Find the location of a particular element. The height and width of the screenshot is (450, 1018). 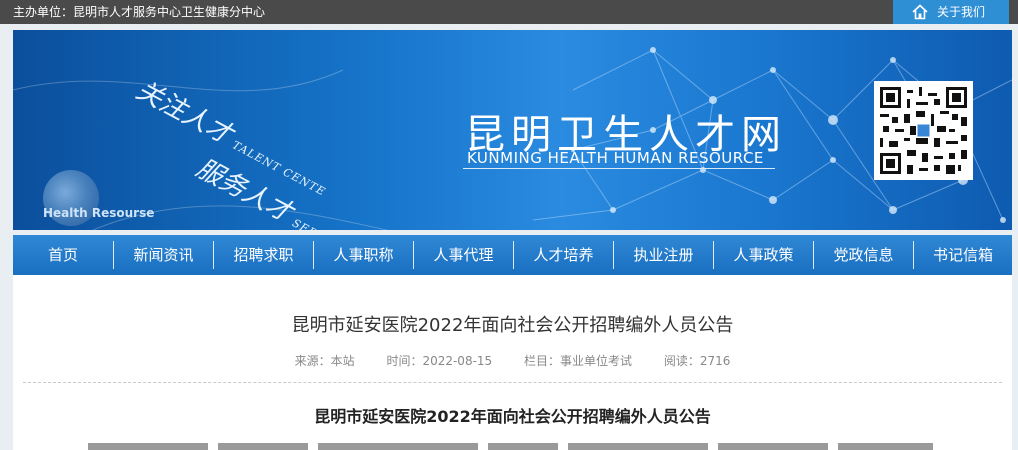

qr-code-icon is located at coordinates (923, 130).